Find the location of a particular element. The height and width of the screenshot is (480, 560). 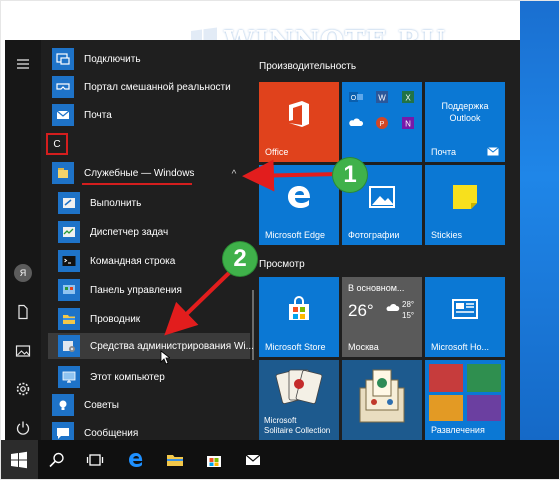

svg-text: X is located at coordinates (408, 98).